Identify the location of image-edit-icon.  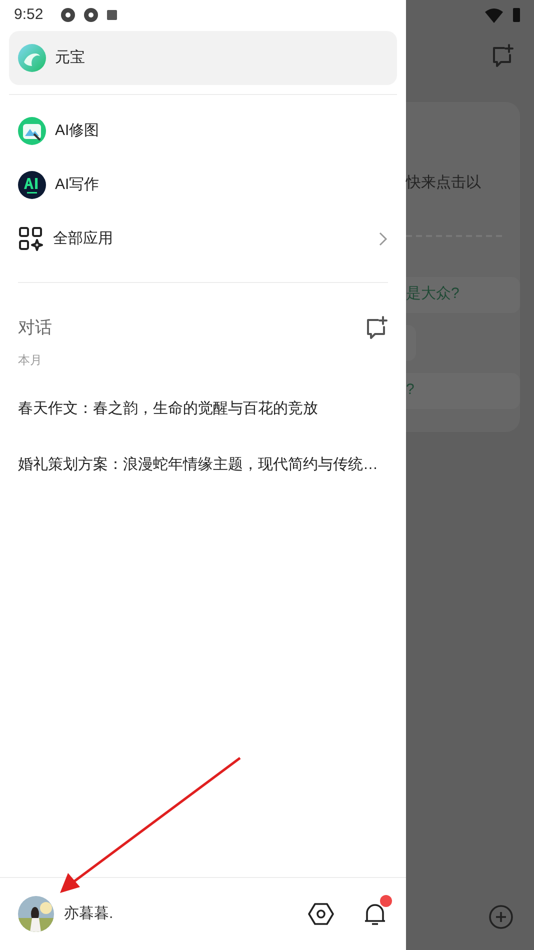
(32, 131).